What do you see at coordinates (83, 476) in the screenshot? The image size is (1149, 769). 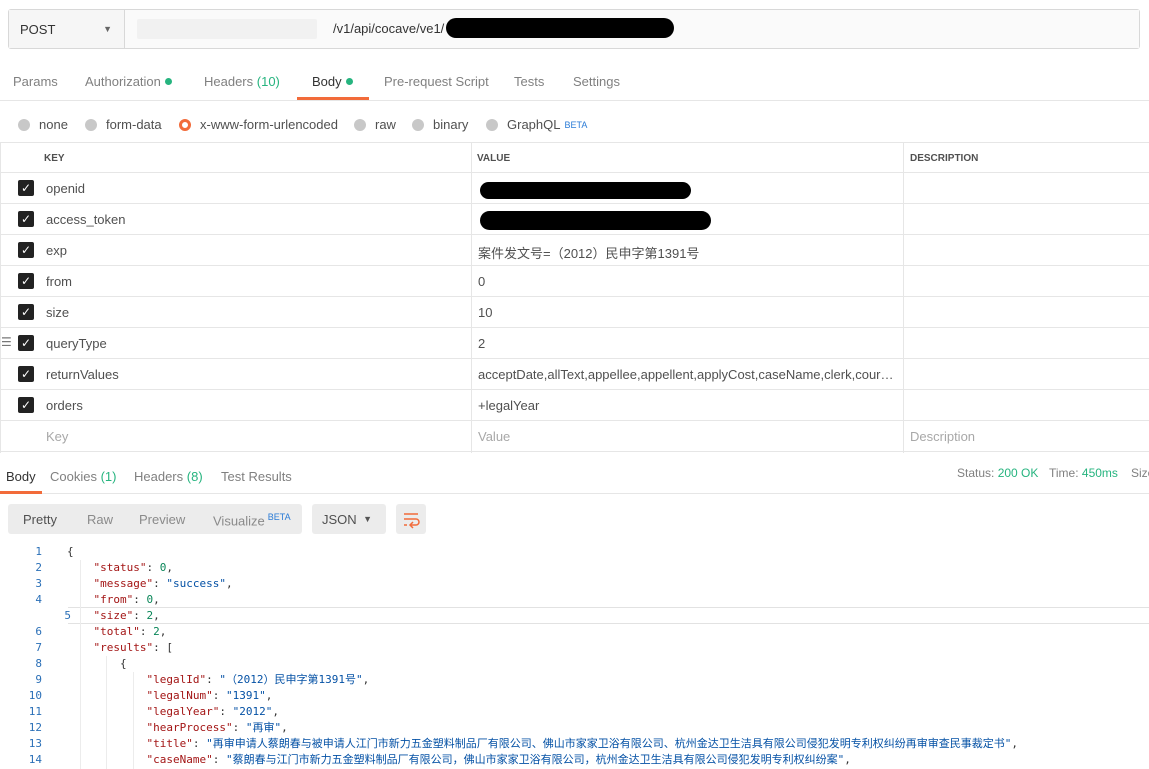 I see `tab-cookies: Cookies (1)` at bounding box center [83, 476].